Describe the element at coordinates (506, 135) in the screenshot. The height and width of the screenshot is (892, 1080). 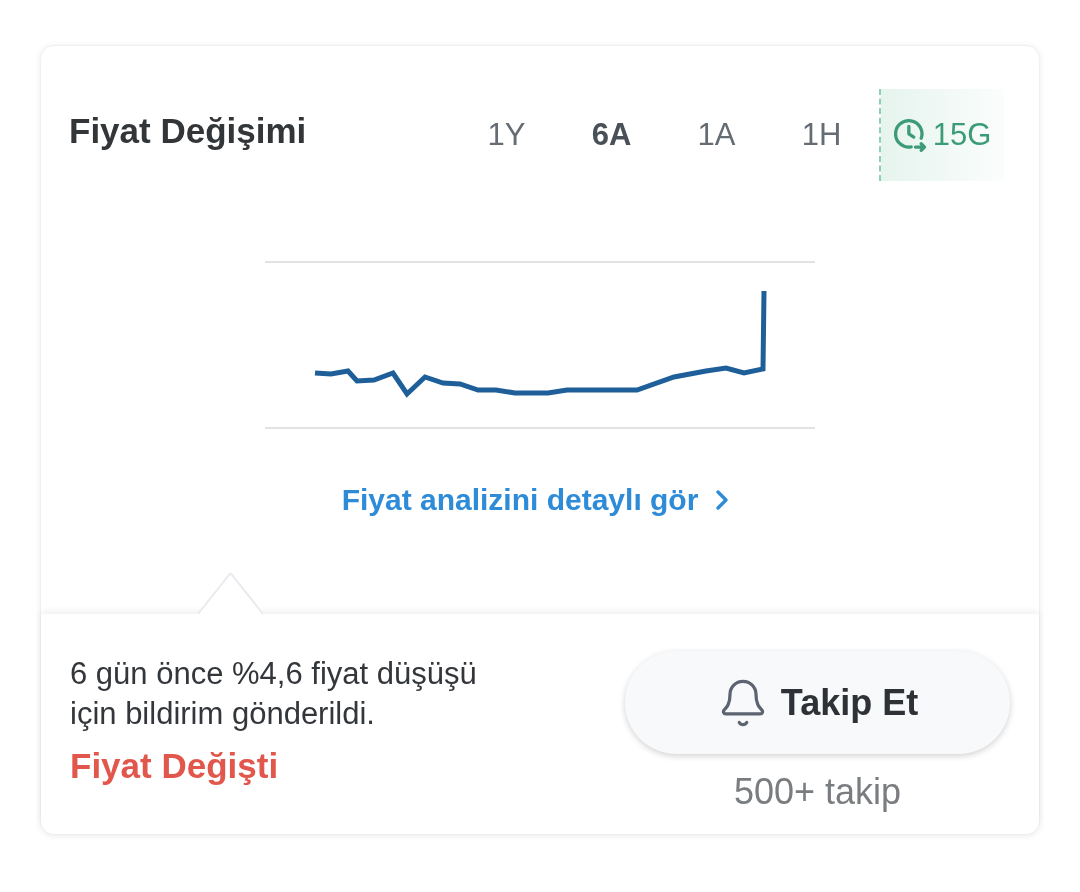
I see `period-tab: 1Y` at that location.